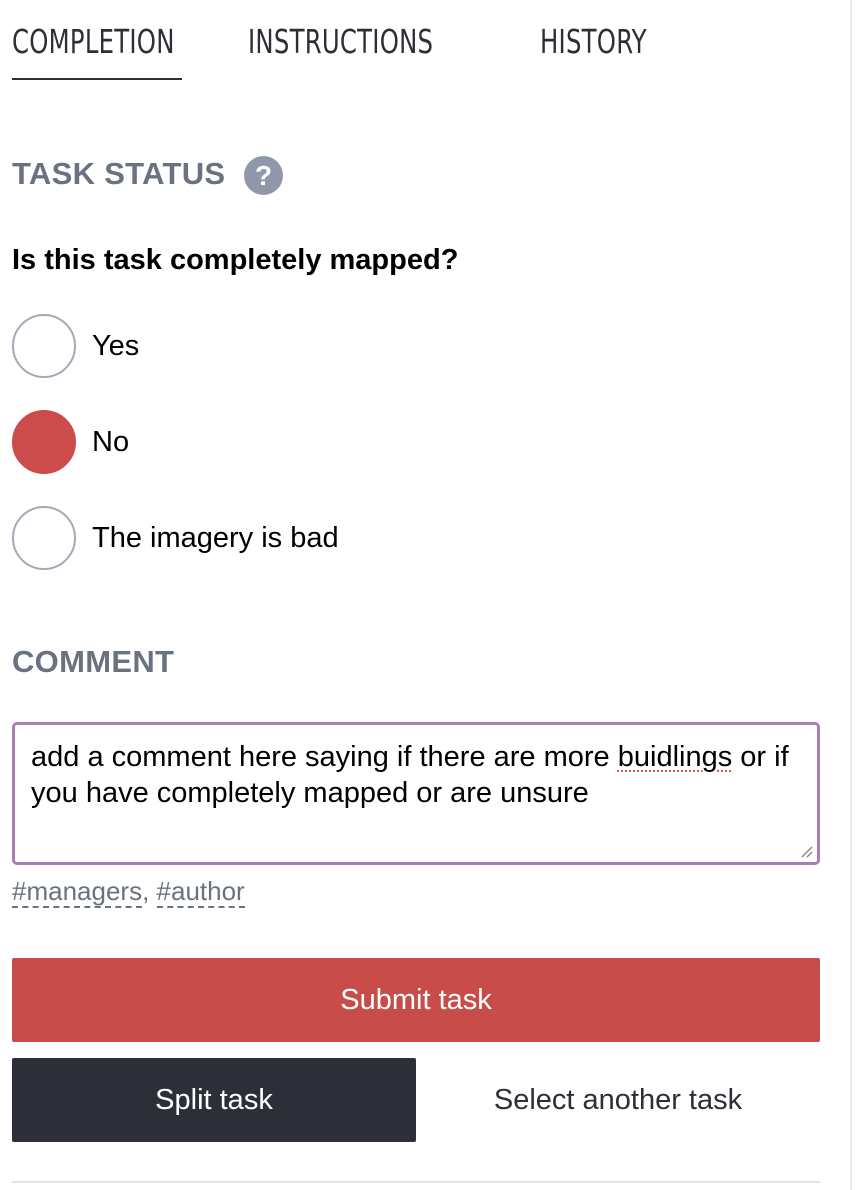 The height and width of the screenshot is (1190, 856). What do you see at coordinates (851, 595) in the screenshot?
I see `panel-right-border` at bounding box center [851, 595].